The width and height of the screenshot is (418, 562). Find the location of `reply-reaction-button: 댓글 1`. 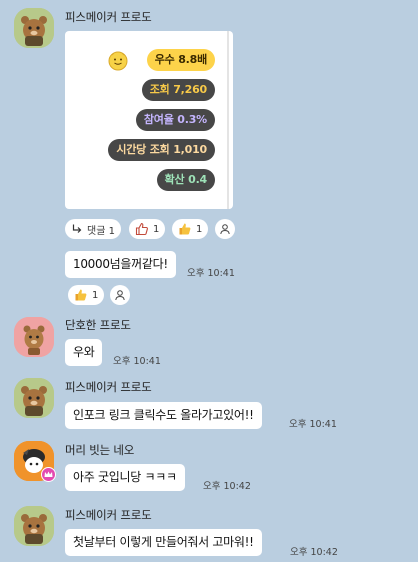

reply-reaction-button: 댓글 1 is located at coordinates (93, 229).